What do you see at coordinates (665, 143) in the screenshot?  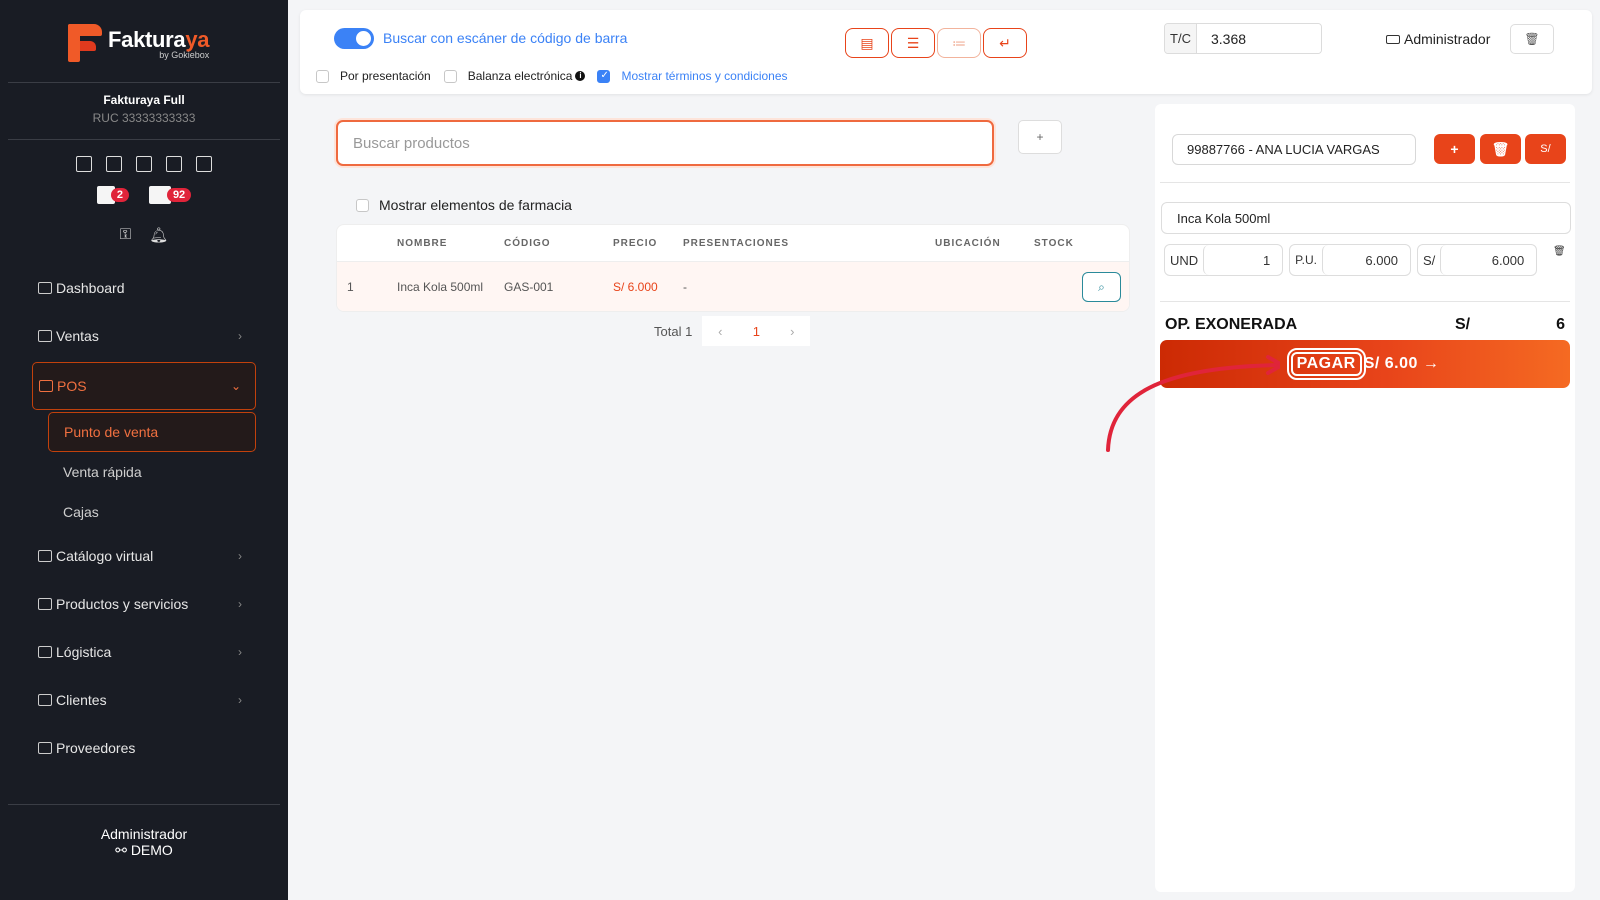 I see `product-search-input` at bounding box center [665, 143].